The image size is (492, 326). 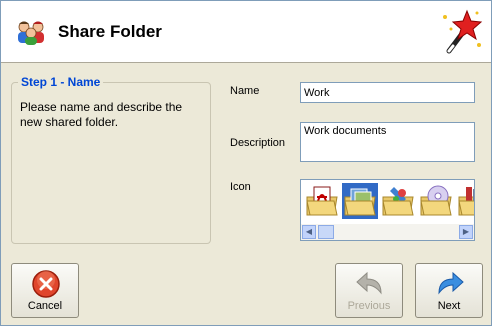 What do you see at coordinates (360, 201) in the screenshot?
I see `folder-photos-icon` at bounding box center [360, 201].